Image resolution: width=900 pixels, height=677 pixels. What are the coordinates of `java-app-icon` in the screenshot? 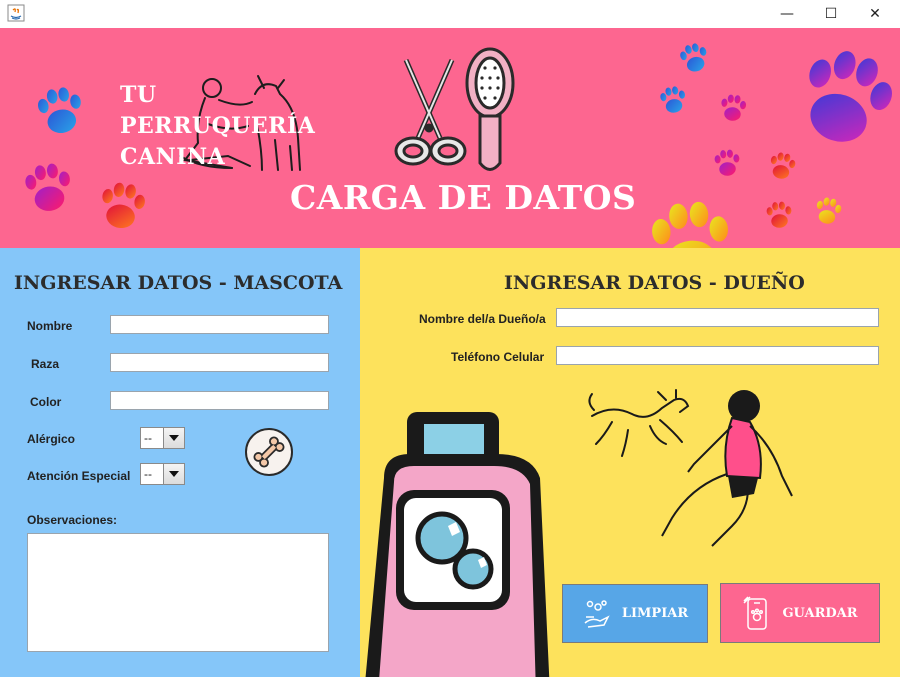 It's located at (16, 13).